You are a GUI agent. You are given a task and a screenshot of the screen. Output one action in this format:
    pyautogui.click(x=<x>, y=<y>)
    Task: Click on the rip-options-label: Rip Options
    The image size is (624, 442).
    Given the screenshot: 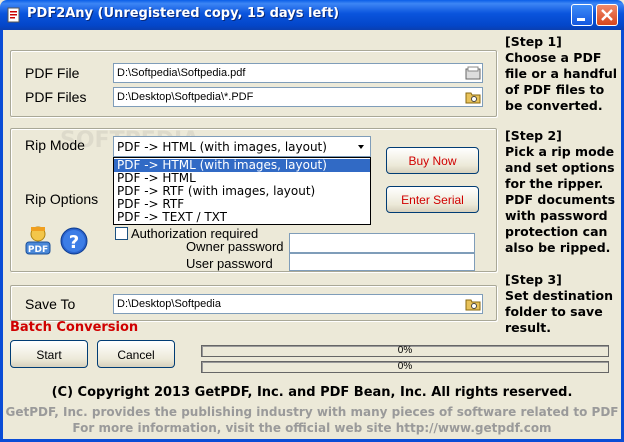 What is the action you would take?
    pyautogui.click(x=62, y=199)
    